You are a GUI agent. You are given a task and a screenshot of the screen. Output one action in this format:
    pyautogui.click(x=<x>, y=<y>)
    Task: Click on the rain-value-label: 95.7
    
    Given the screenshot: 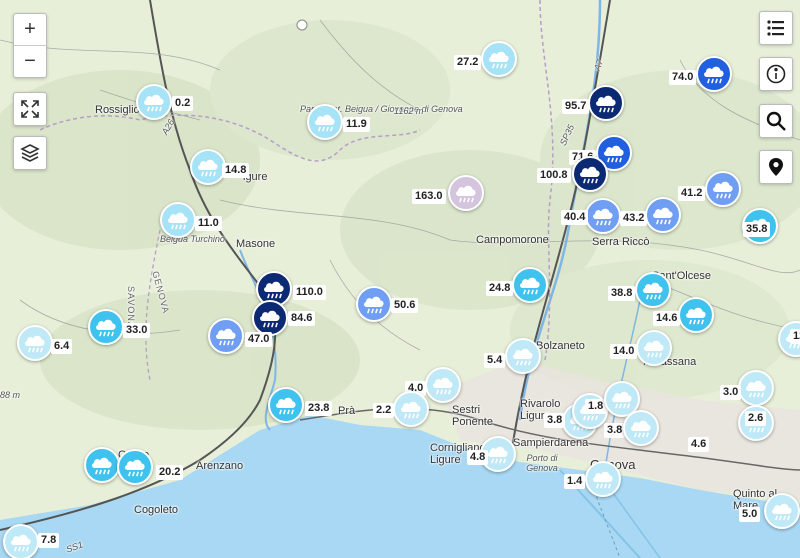 What is the action you would take?
    pyautogui.click(x=576, y=106)
    